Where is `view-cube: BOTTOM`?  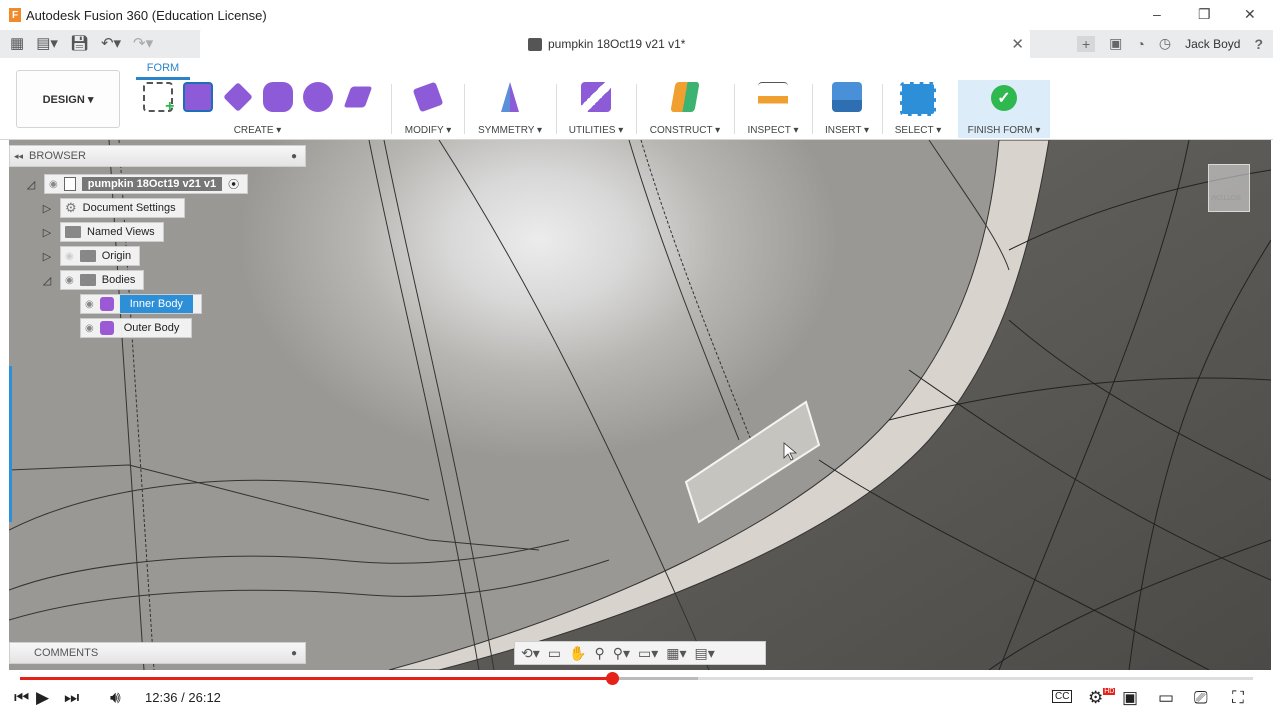 view-cube: BOTTOM is located at coordinates (1229, 188).